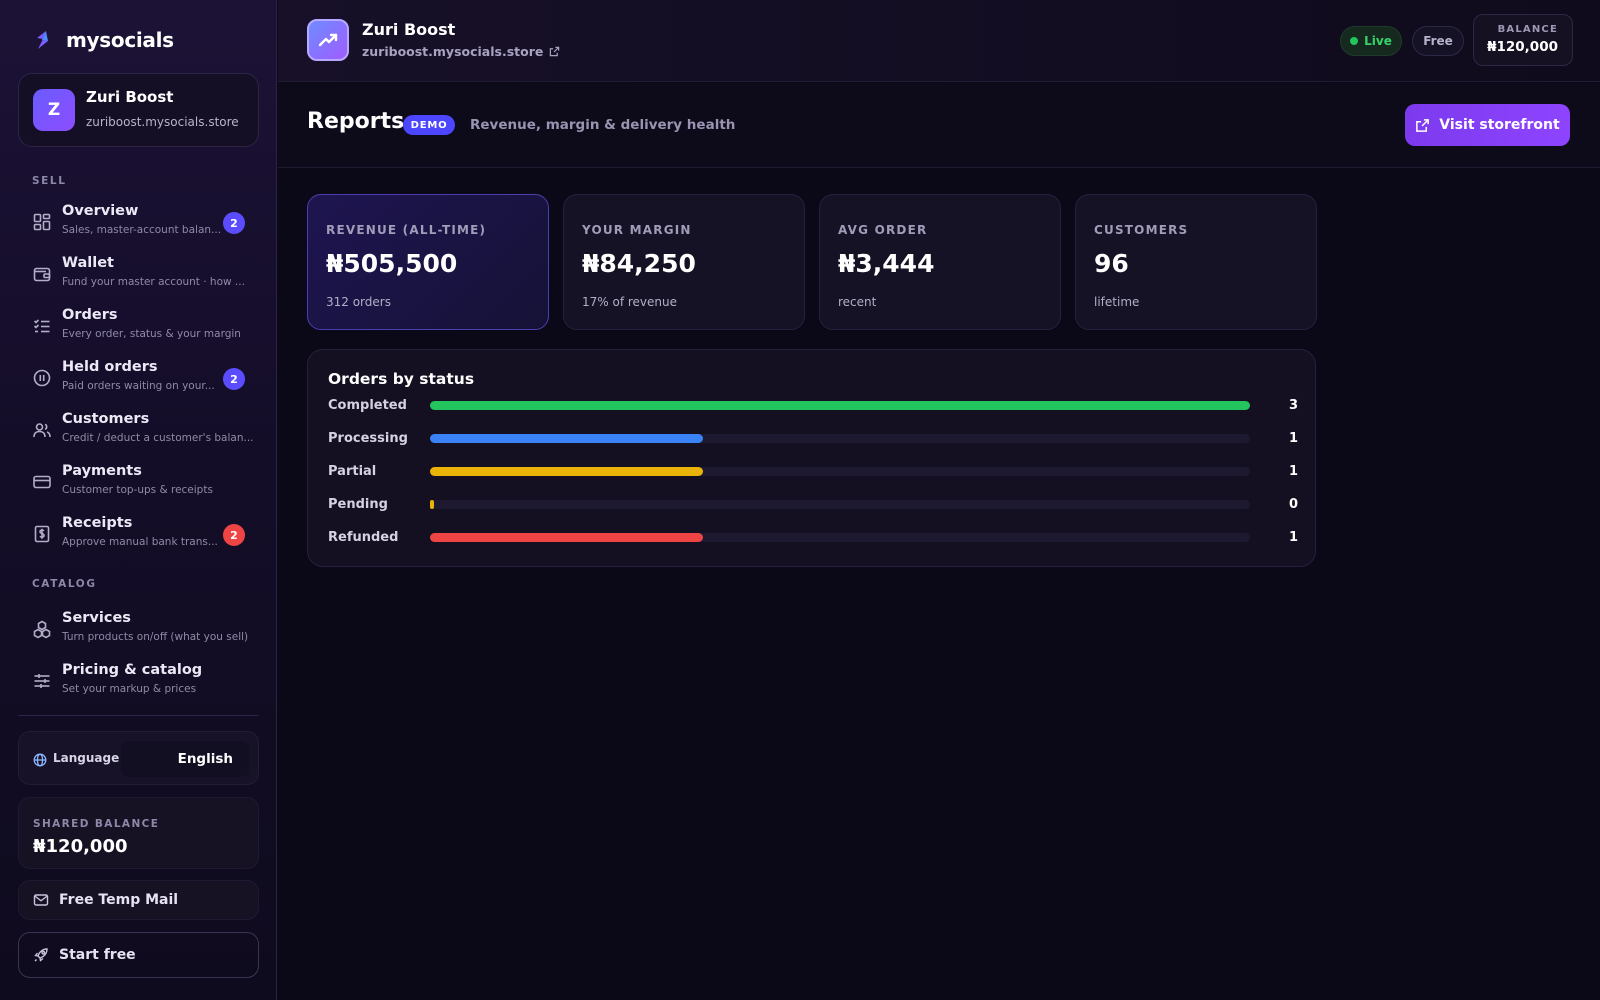  Describe the element at coordinates (453, 51) in the screenshot. I see `topbar-store-url: zuriboost.mysocials.store` at that location.